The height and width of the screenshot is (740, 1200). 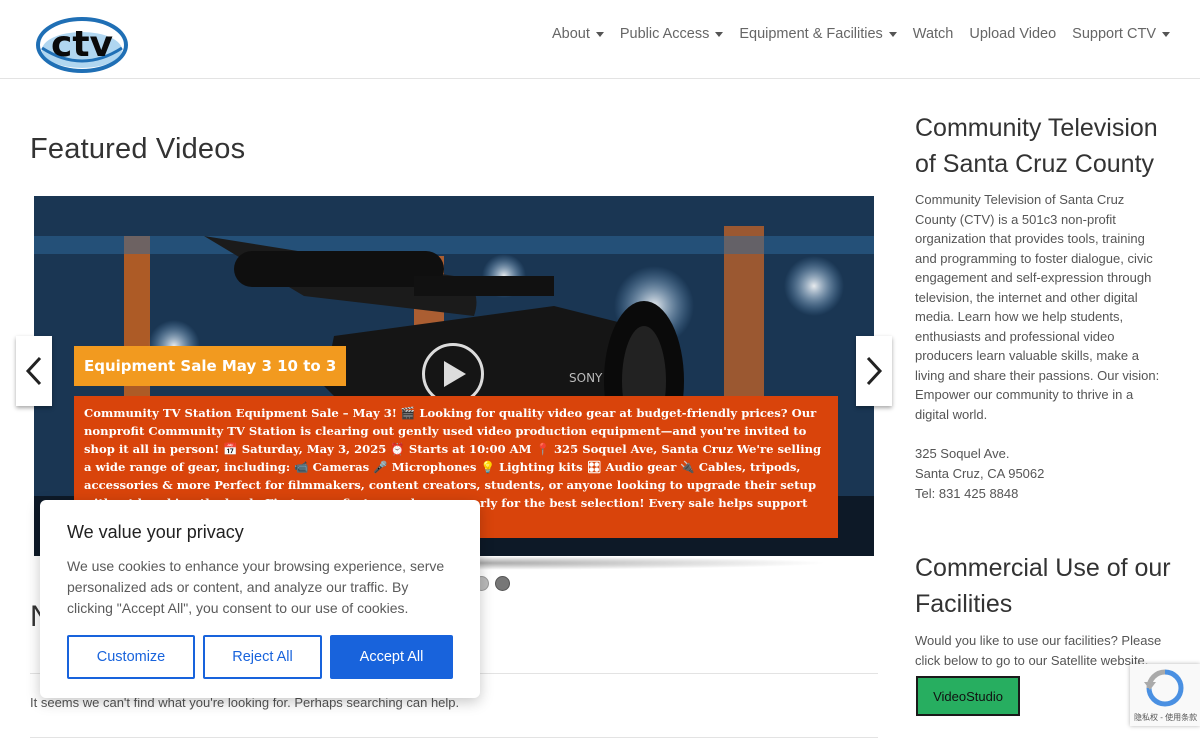 What do you see at coordinates (980, 473) in the screenshot?
I see `address-line-2: Santa Cruz, CA 95062` at bounding box center [980, 473].